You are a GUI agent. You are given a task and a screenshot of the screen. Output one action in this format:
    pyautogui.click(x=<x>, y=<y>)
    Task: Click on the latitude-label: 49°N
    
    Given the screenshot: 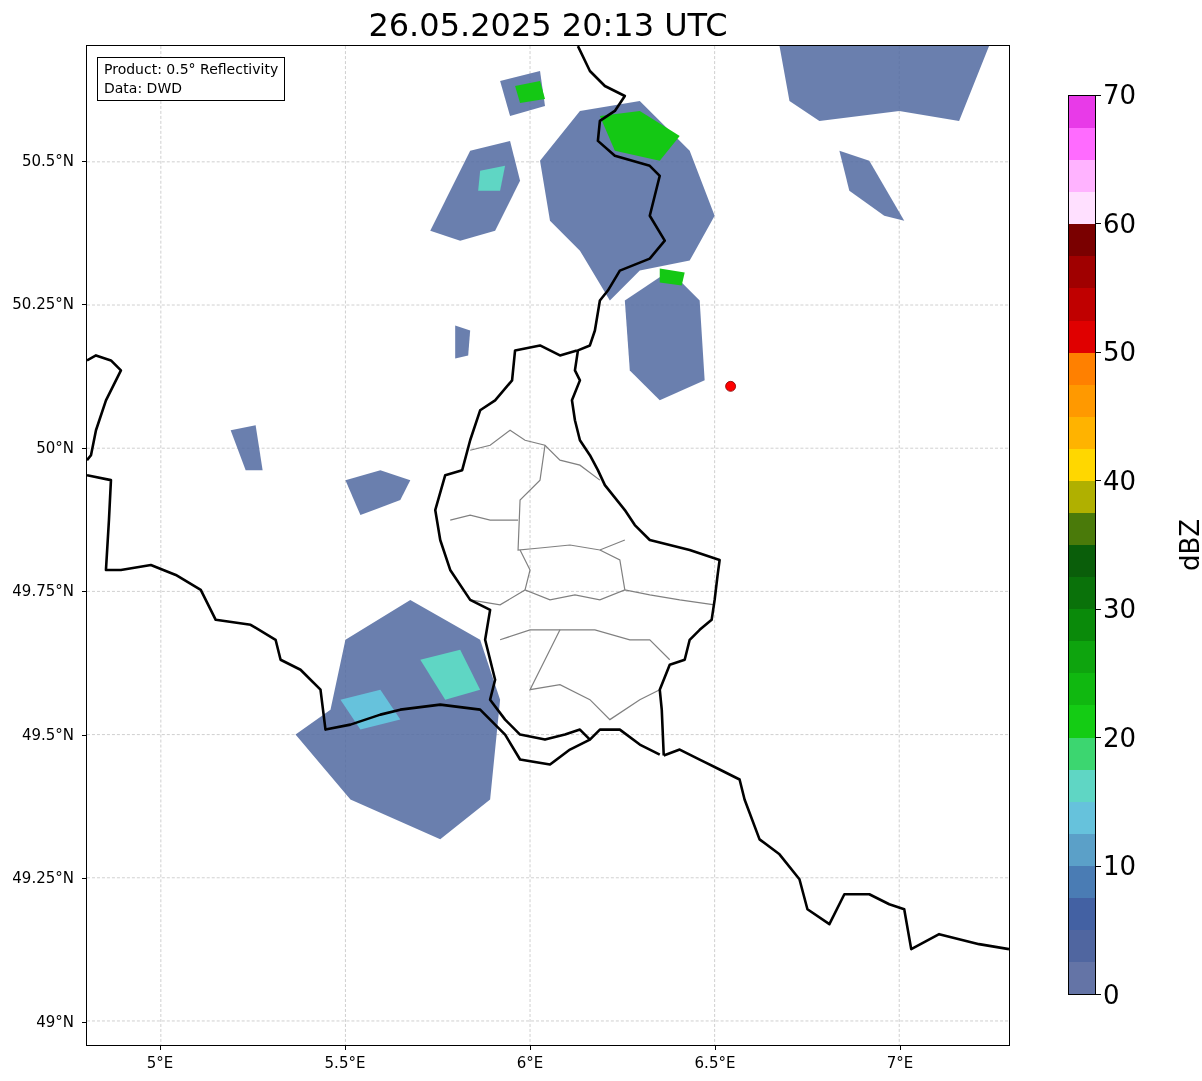 What is the action you would take?
    pyautogui.click(x=55, y=1022)
    